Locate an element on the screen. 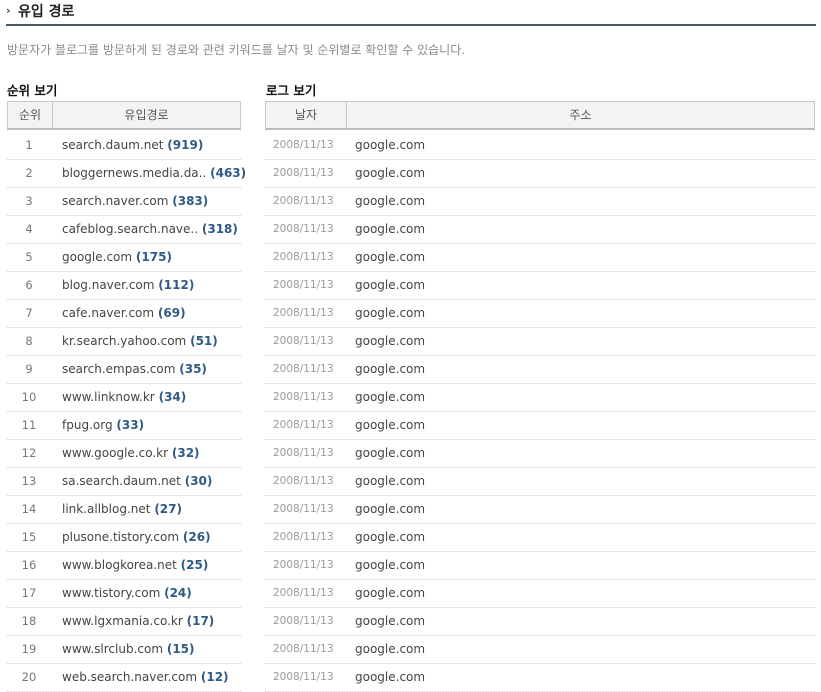 The height and width of the screenshot is (692, 821). referrer-domain: fpug.org is located at coordinates (87, 425).